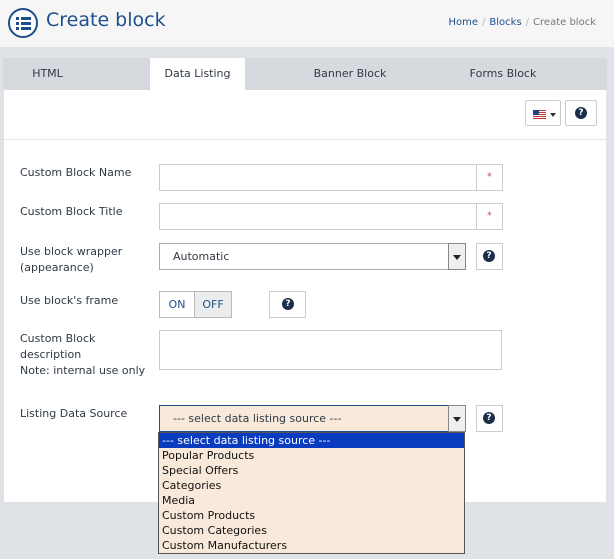 Image resolution: width=614 pixels, height=559 pixels. What do you see at coordinates (76, 172) in the screenshot?
I see `custom-block-name-label: Custom Block Name` at bounding box center [76, 172].